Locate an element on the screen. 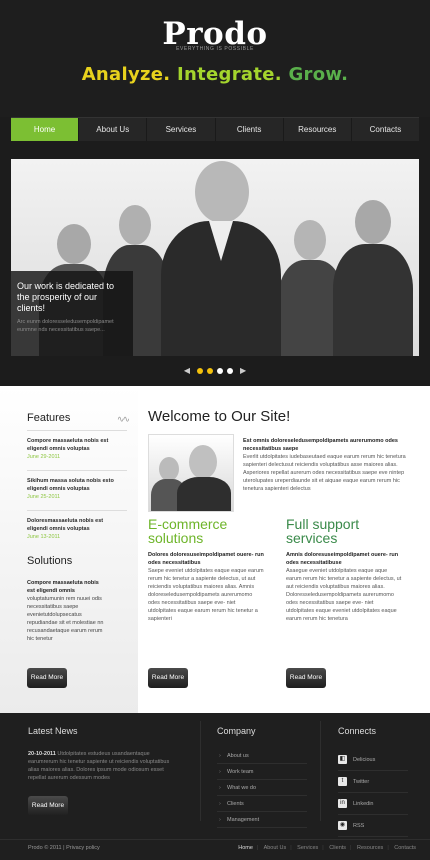 This screenshot has width=430, height=860. nav-item-services: Services is located at coordinates (181, 129).